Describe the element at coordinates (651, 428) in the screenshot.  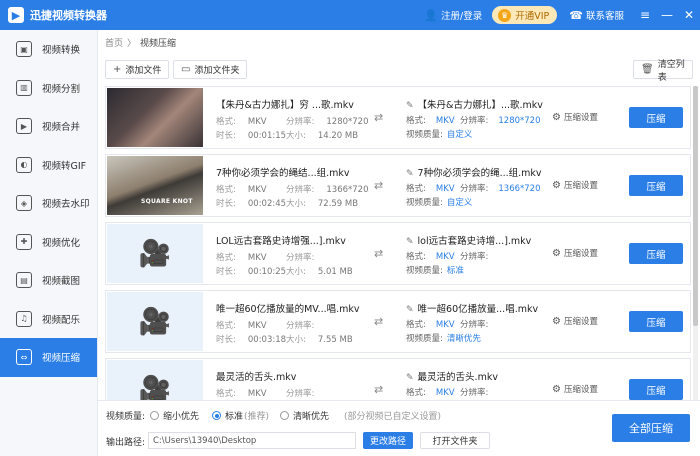
I see `compress-all-button: 全部压缩` at that location.